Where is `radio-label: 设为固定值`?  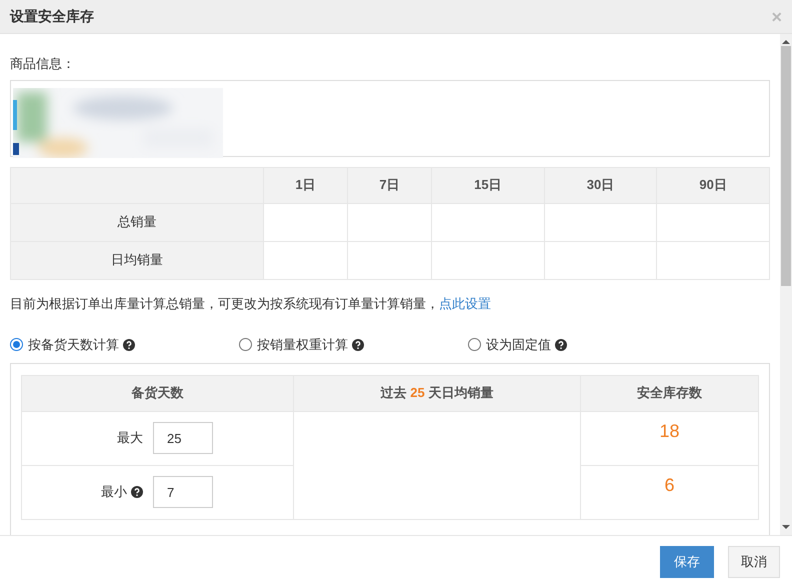 radio-label: 设为固定值 is located at coordinates (518, 344).